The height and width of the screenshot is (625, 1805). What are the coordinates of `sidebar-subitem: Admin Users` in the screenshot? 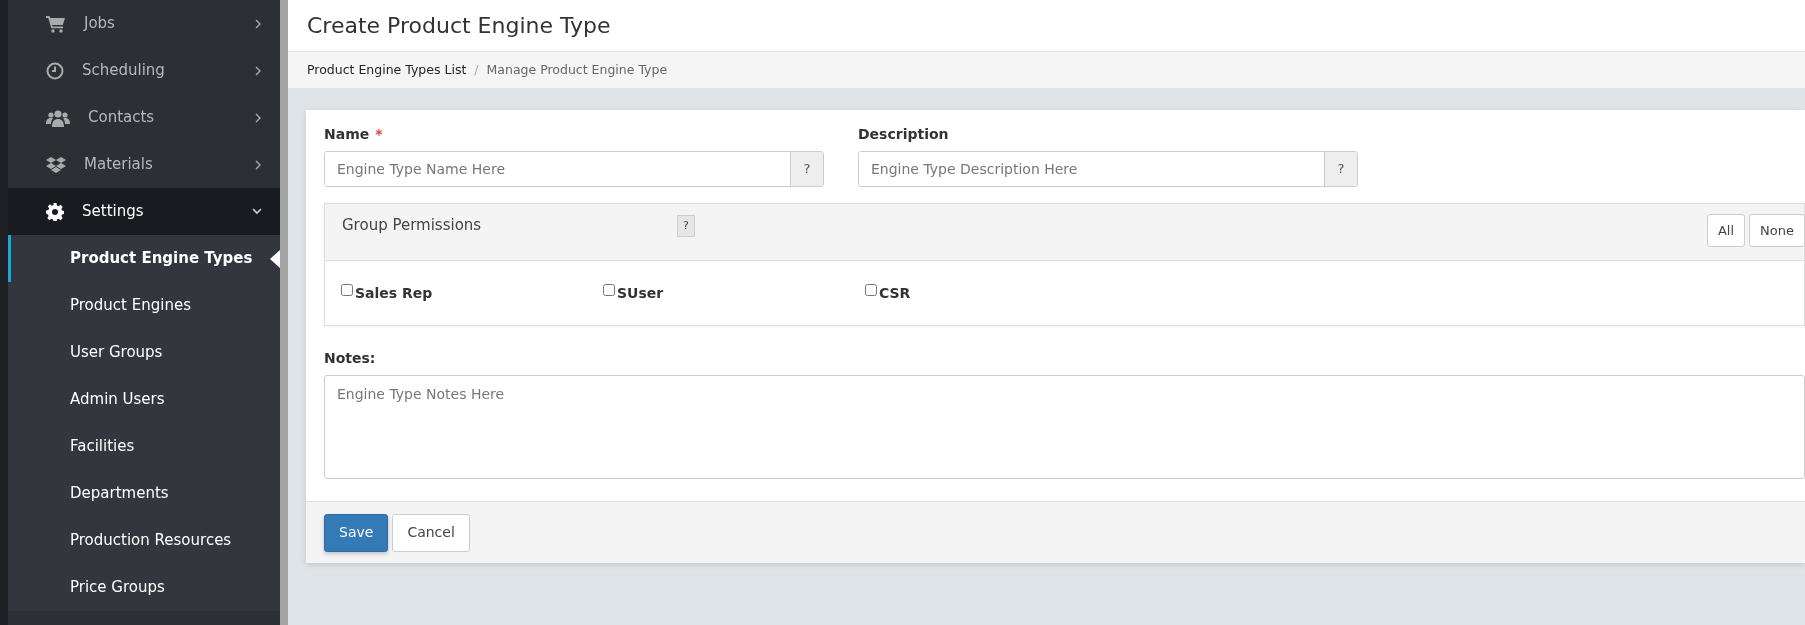 It's located at (144, 399).